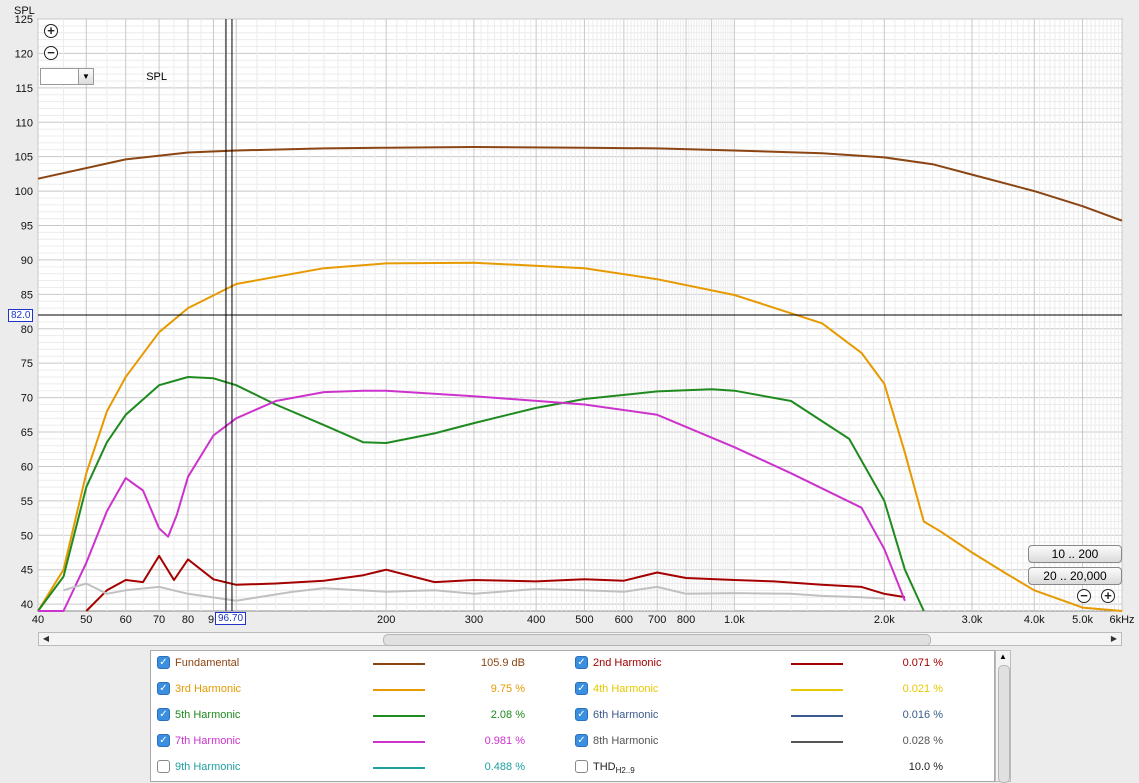 This screenshot has height=783, width=1139. What do you see at coordinates (208, 689) in the screenshot?
I see `legend-label: 3rd Harmonic` at bounding box center [208, 689].